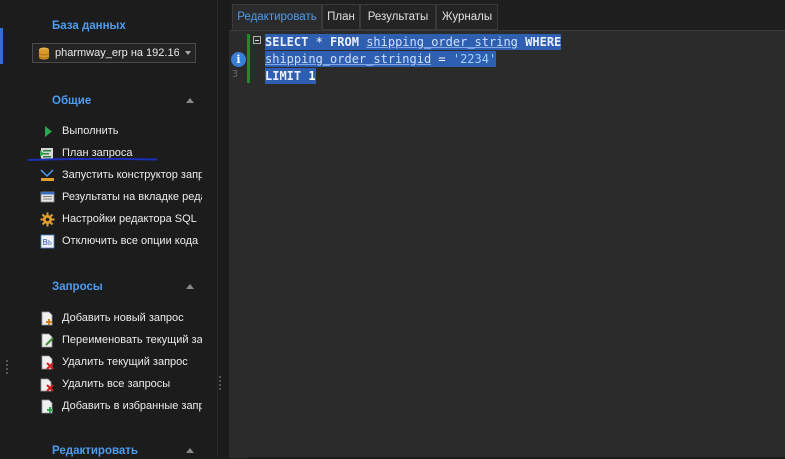 Image resolution: width=785 pixels, height=459 pixels. I want to click on section-general-title: Общие, so click(72, 101).